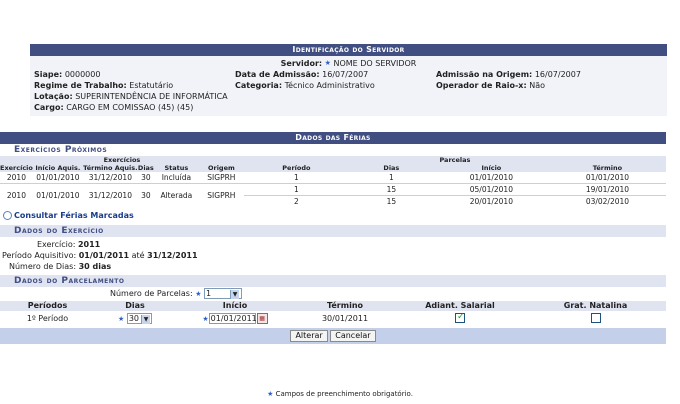 The height and width of the screenshot is (404, 680). Describe the element at coordinates (333, 150) in the screenshot. I see `exercicios-proximos-title: Exercícios Próximos` at that location.